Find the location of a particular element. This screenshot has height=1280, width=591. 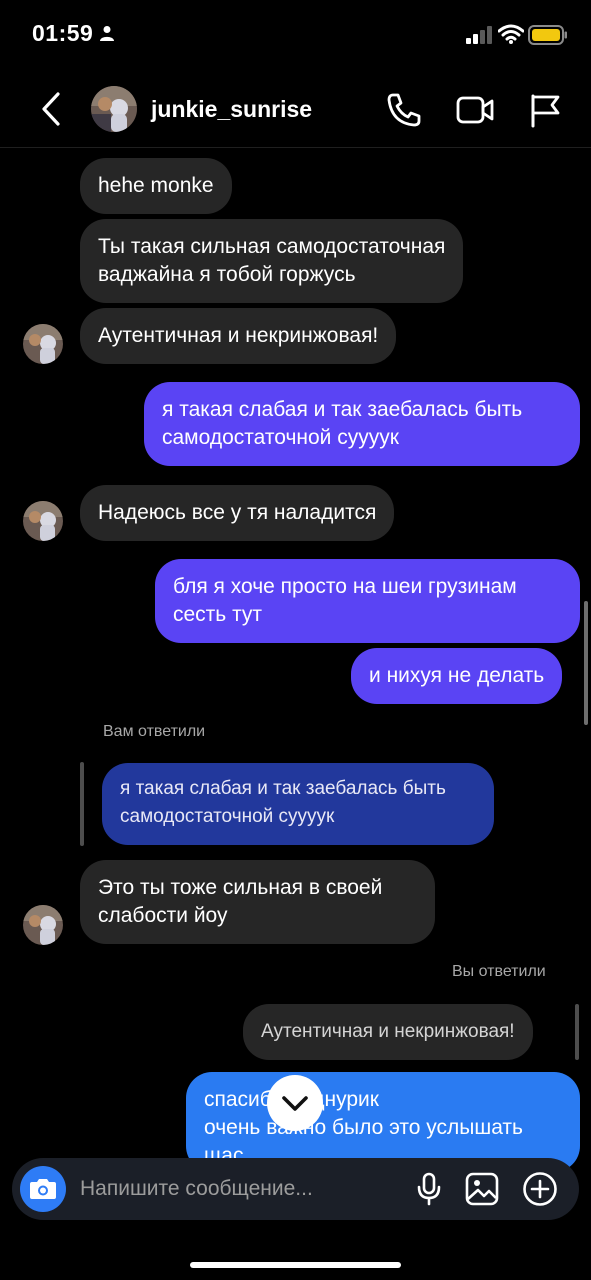

flag-icon is located at coordinates (545, 110).